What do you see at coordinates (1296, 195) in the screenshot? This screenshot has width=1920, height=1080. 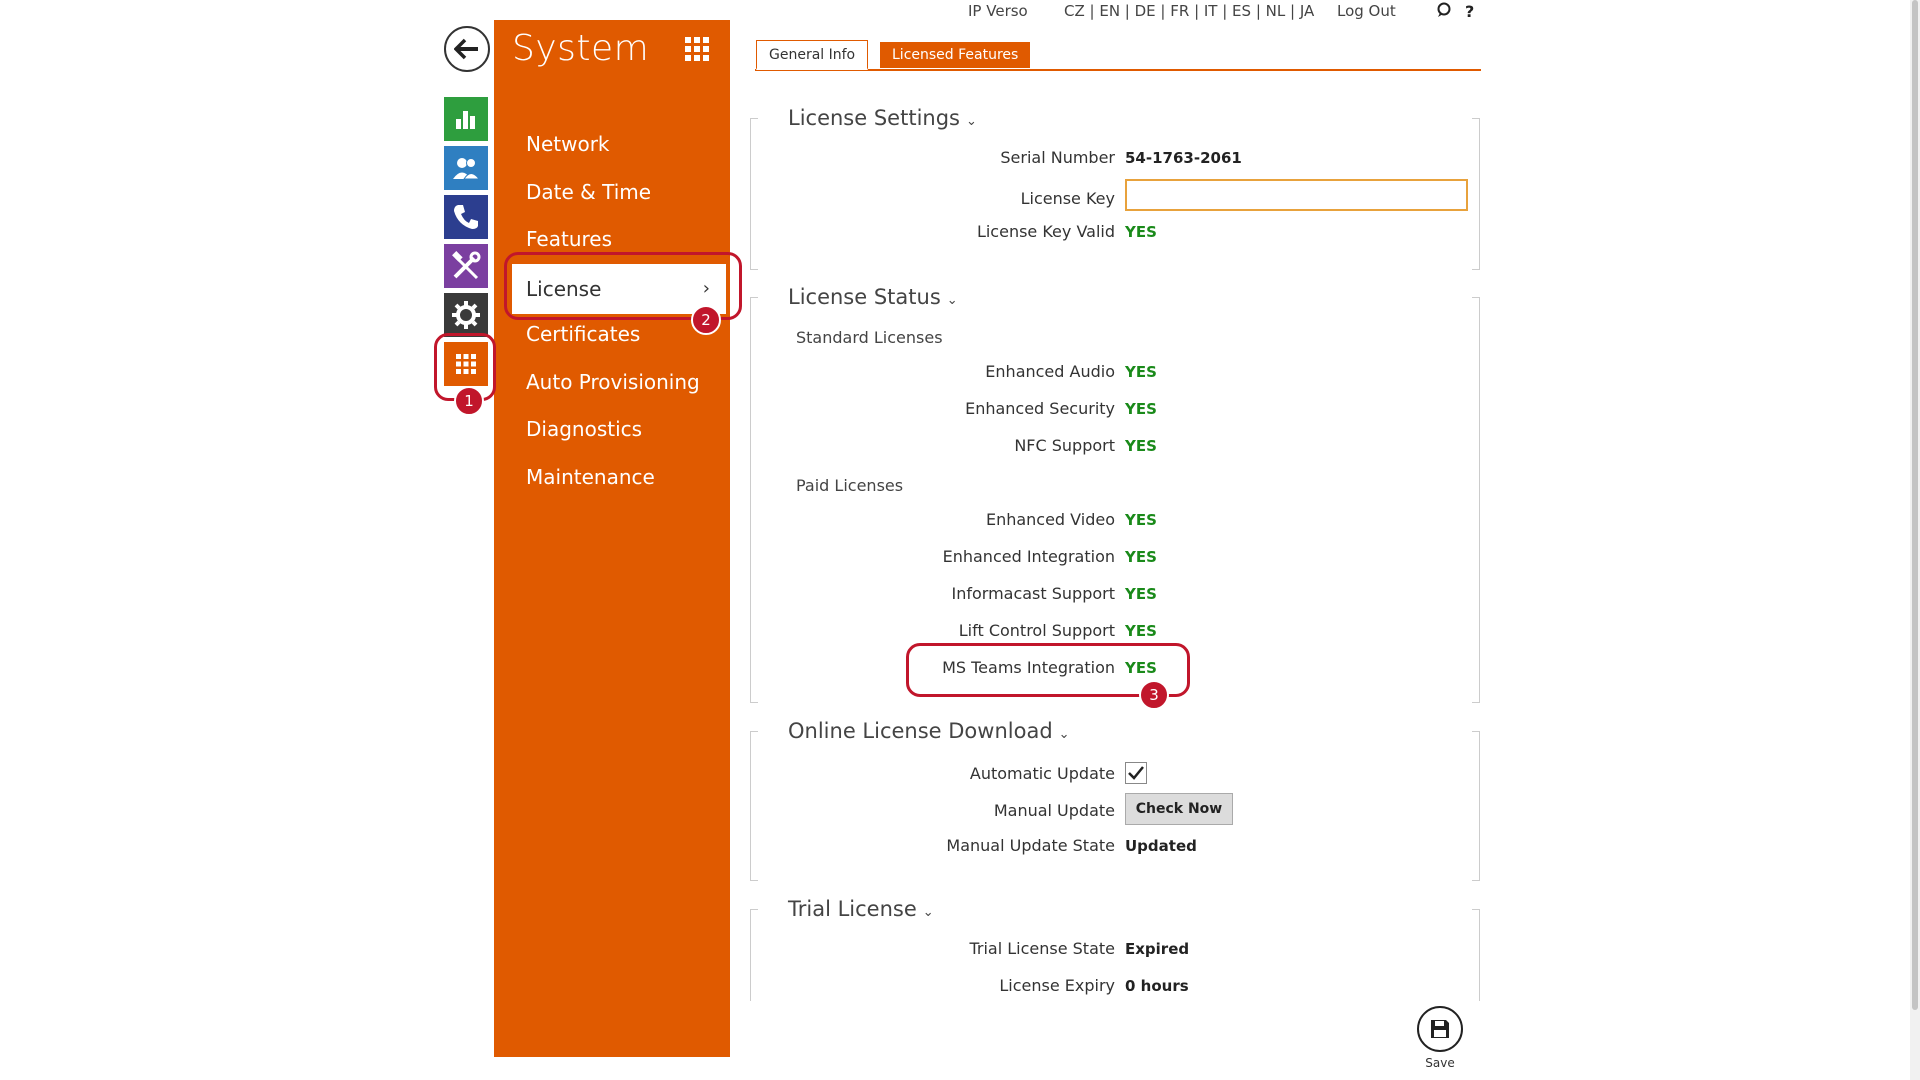 I see `license-key-input` at bounding box center [1296, 195].